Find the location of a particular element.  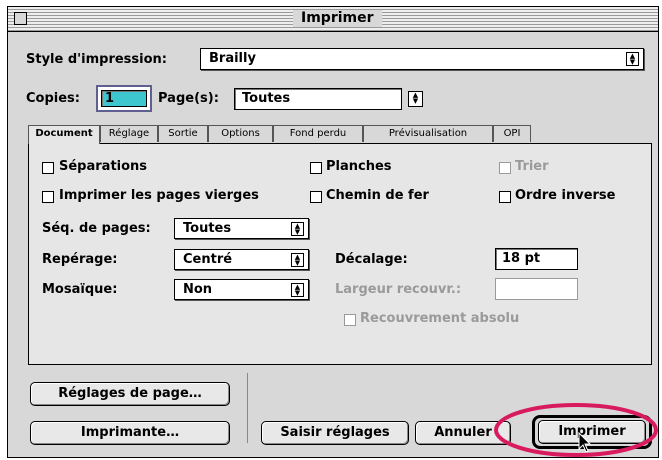

ordre-inverse-checkbox is located at coordinates (505, 197).